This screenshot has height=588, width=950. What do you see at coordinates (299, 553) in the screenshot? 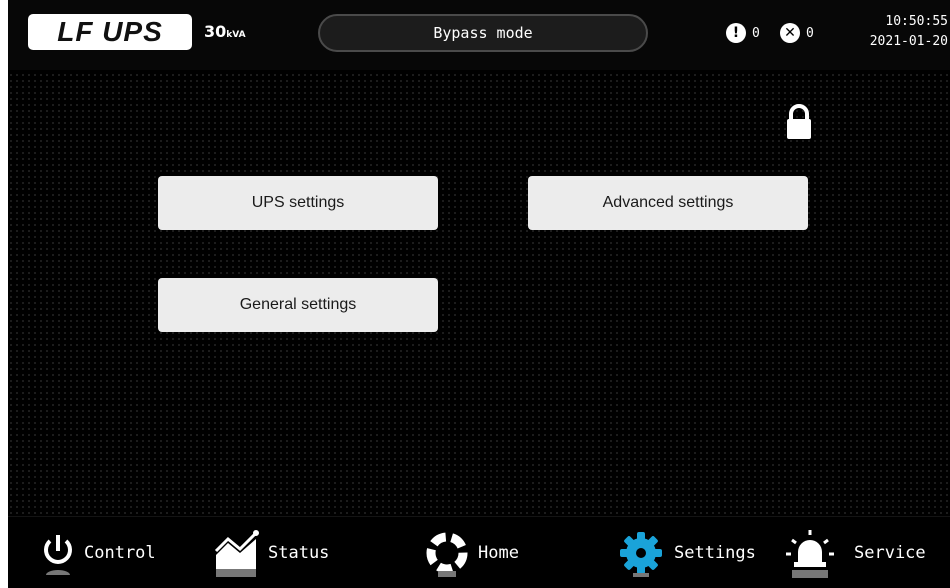
I see `nav-status-label: Status` at bounding box center [299, 553].